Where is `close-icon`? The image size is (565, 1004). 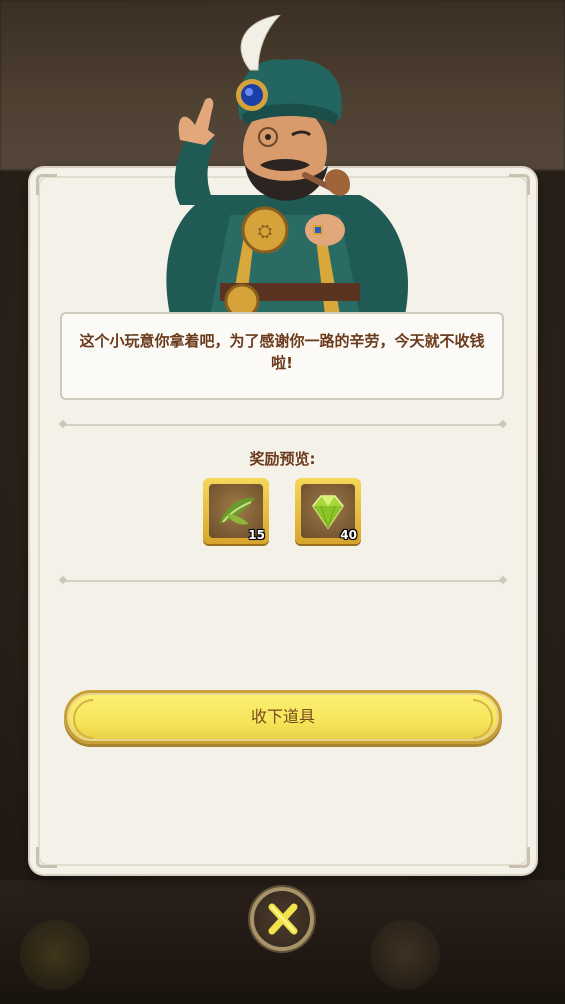
close-icon is located at coordinates (283, 919).